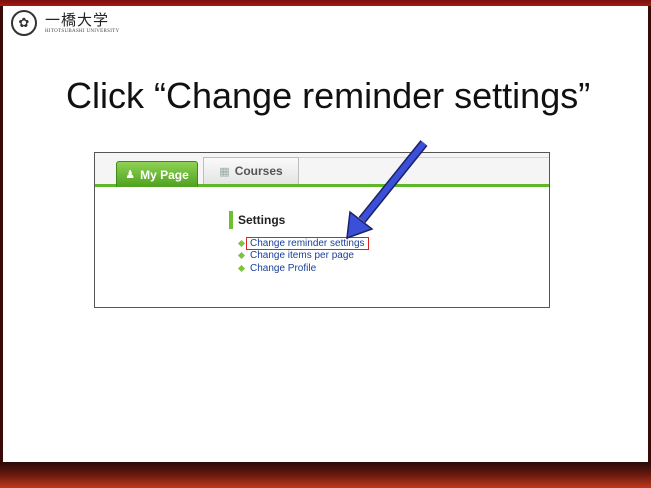  Describe the element at coordinates (348, 268) in the screenshot. I see `list-item: Change Profile` at that location.